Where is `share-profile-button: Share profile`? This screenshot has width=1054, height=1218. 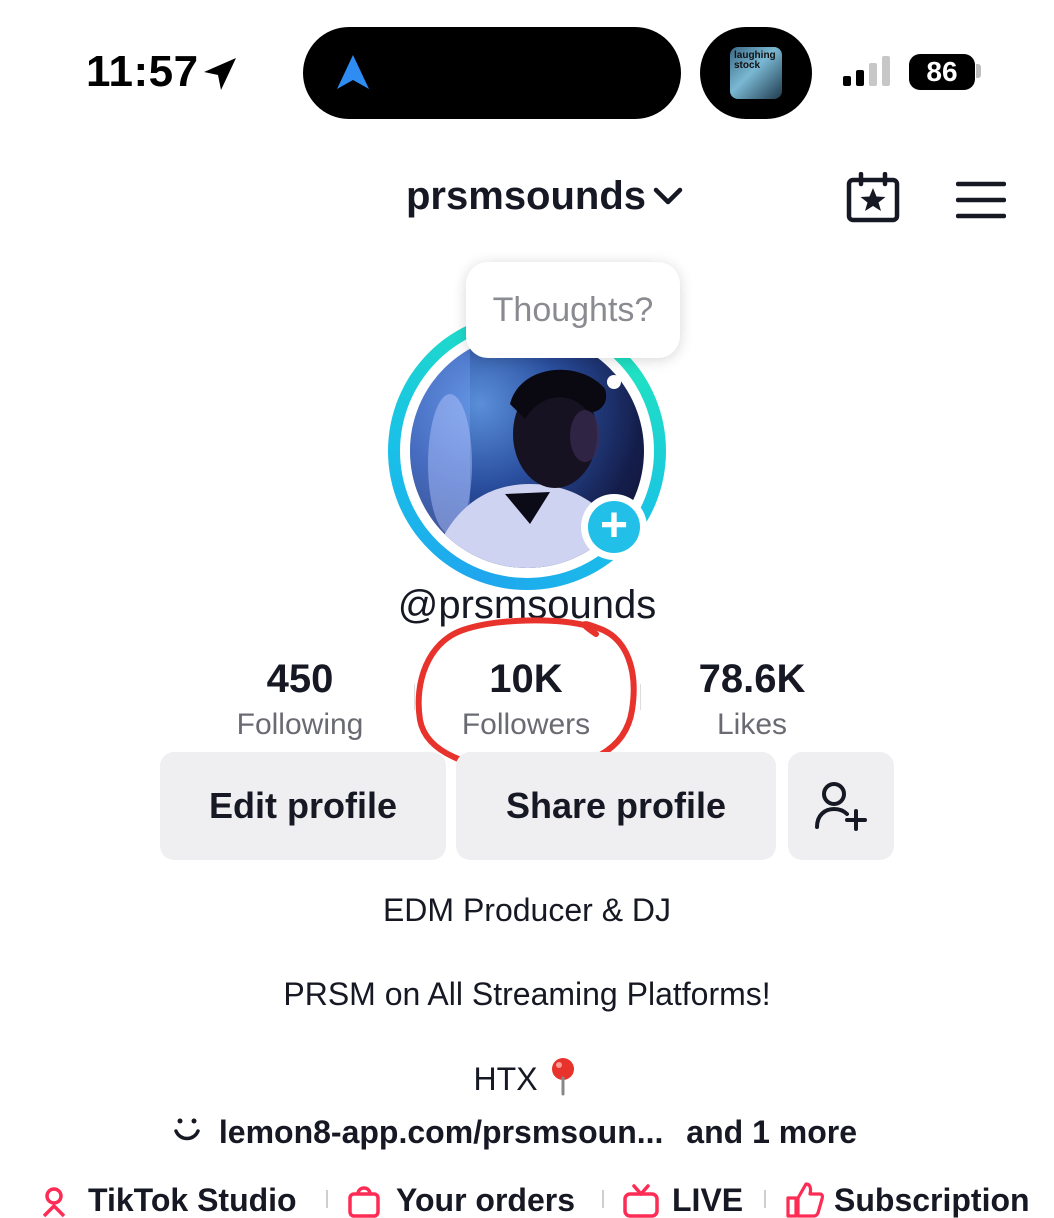 share-profile-button: Share profile is located at coordinates (616, 806).